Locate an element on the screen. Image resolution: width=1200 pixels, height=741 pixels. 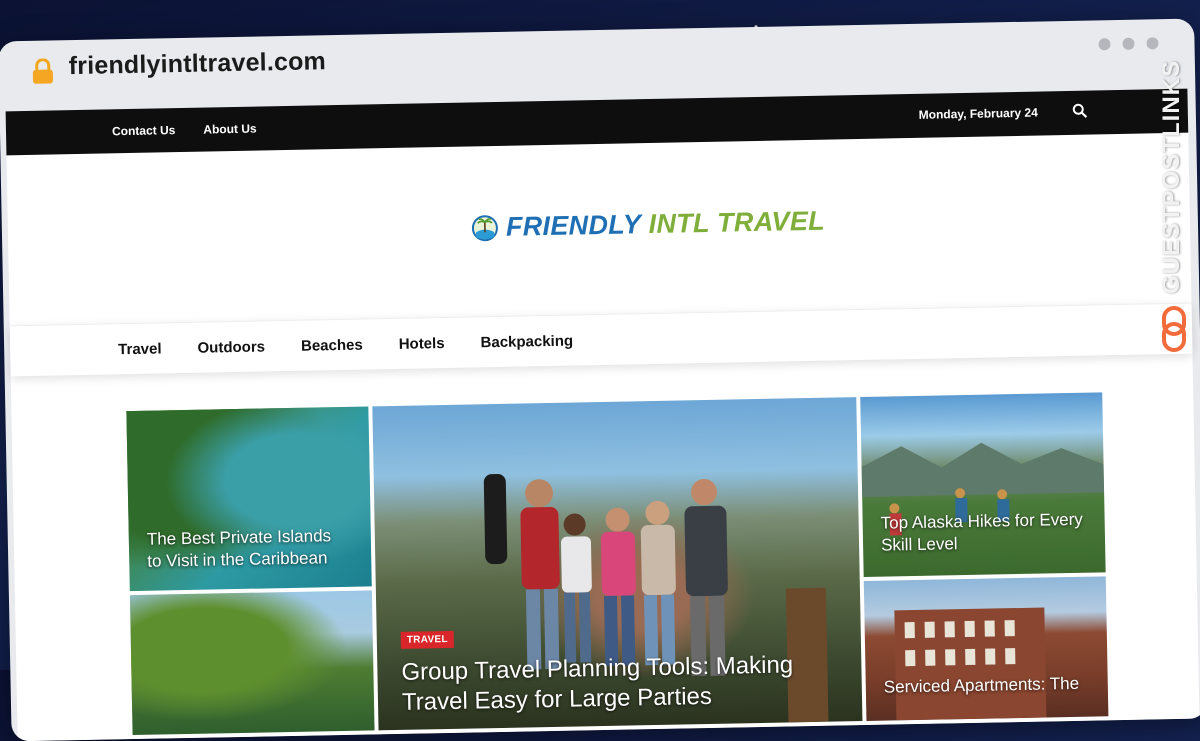
link-icon is located at coordinates (1174, 329).